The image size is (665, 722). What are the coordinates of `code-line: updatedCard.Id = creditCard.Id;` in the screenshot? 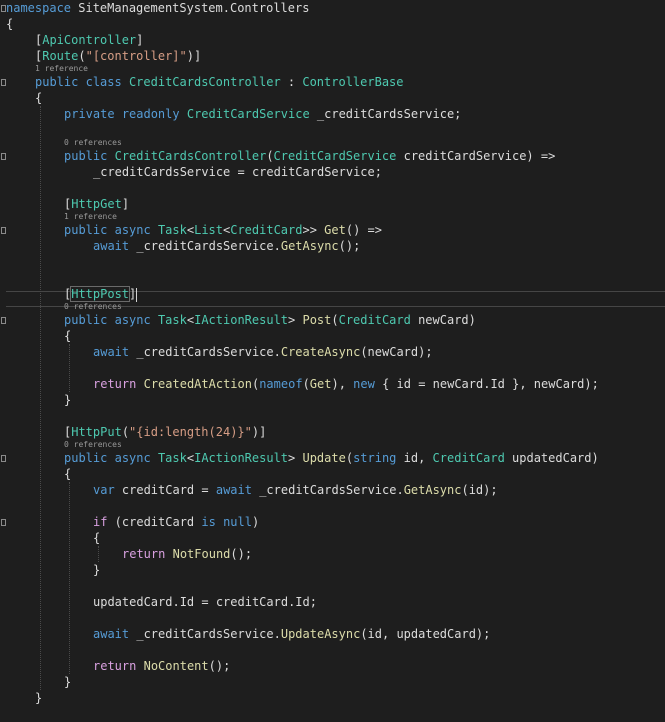 It's located at (332, 602).